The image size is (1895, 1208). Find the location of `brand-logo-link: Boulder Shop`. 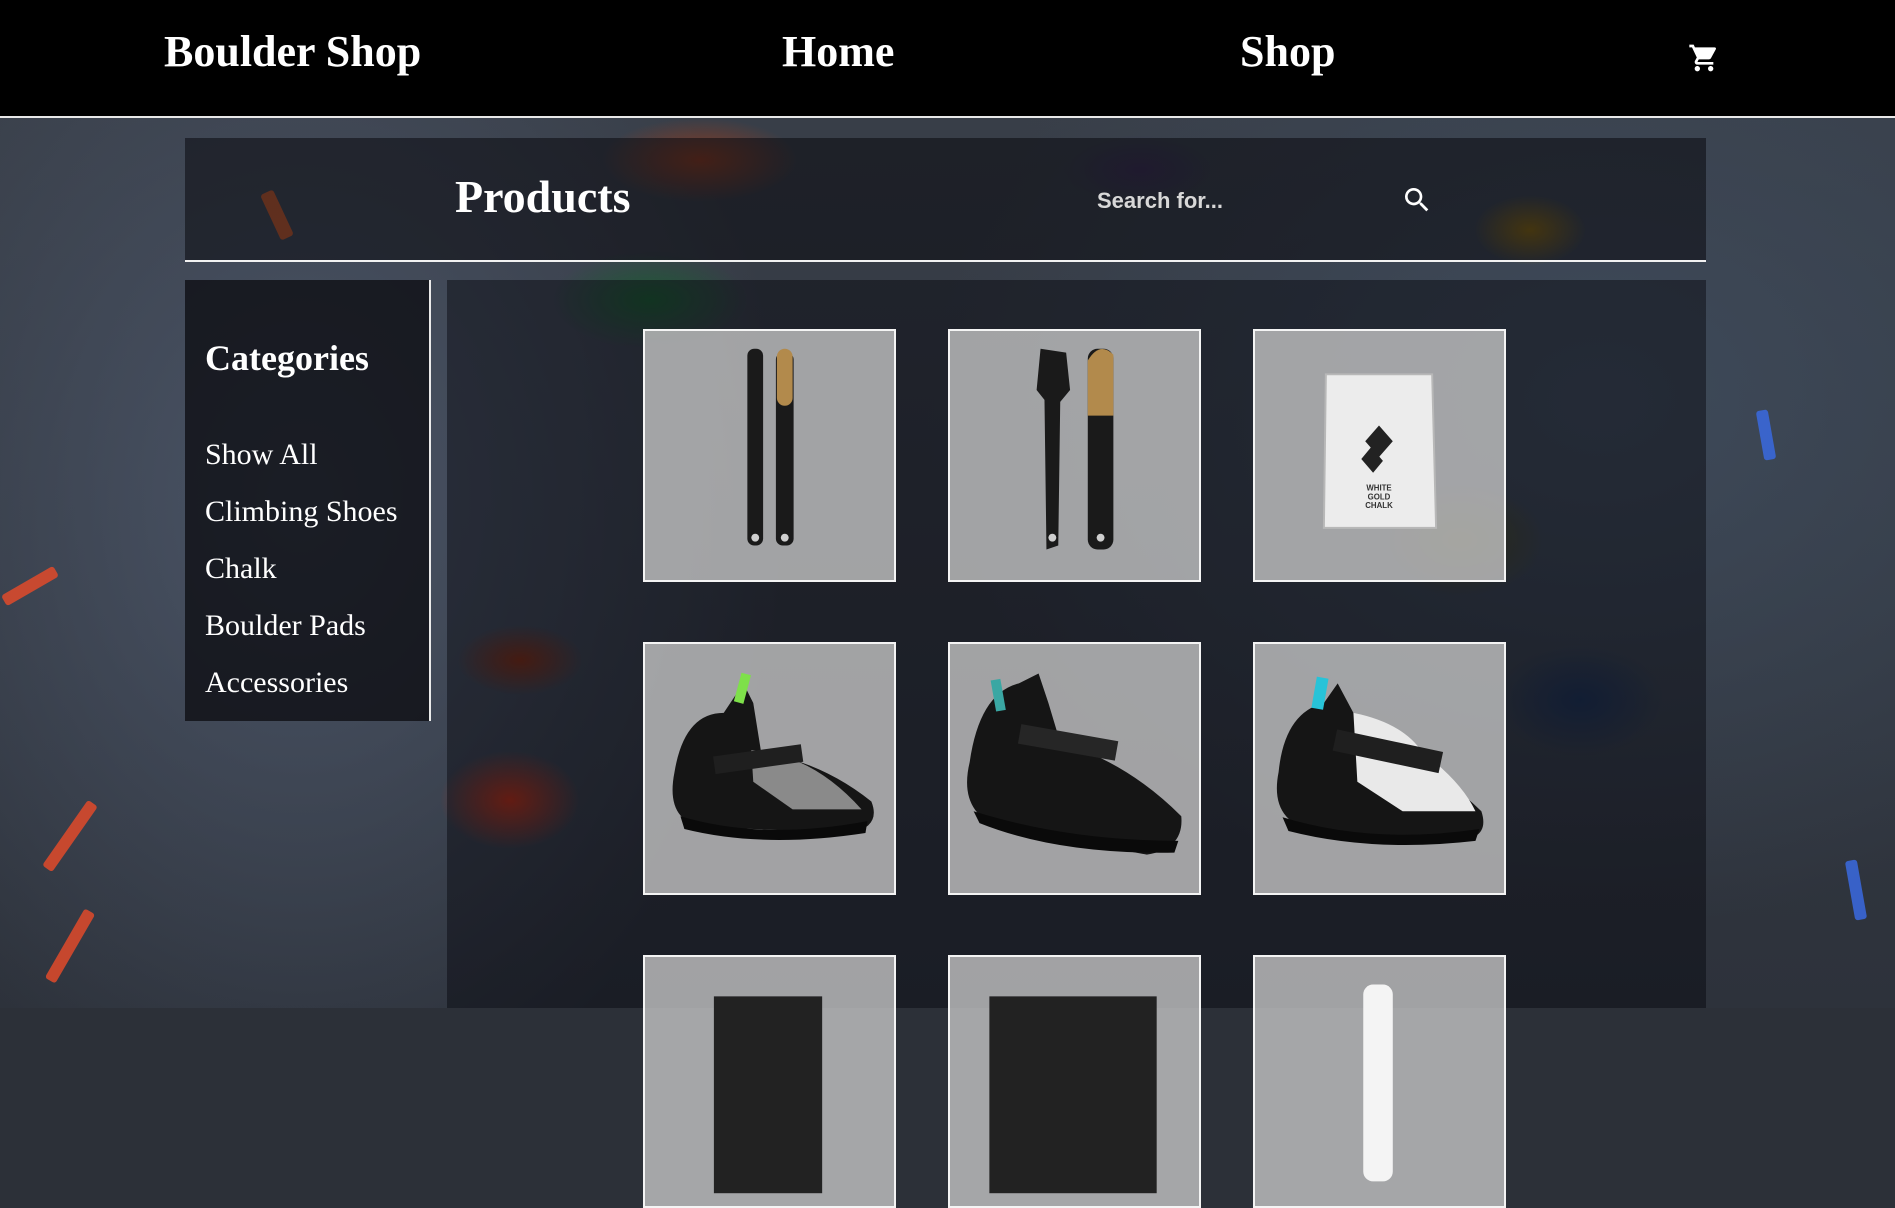

brand-logo-link: Boulder Shop is located at coordinates (292, 52).